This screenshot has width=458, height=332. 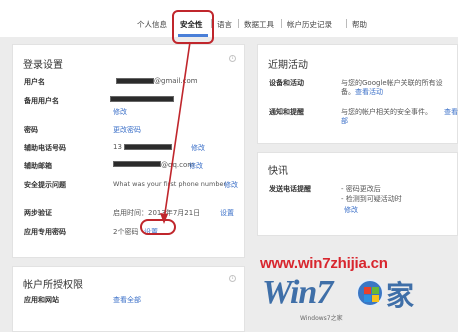 I want to click on watermark-logo-word: Win7, so click(x=297, y=292).